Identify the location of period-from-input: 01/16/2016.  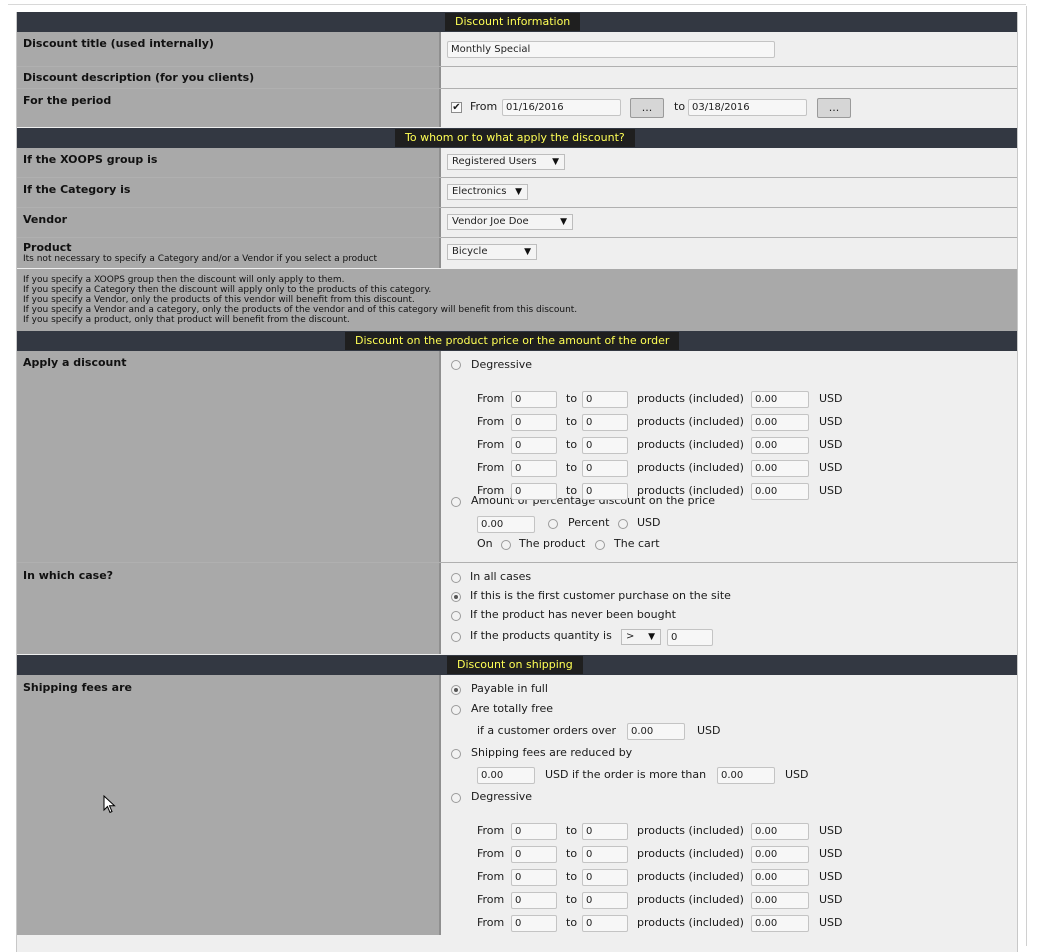
(561, 107).